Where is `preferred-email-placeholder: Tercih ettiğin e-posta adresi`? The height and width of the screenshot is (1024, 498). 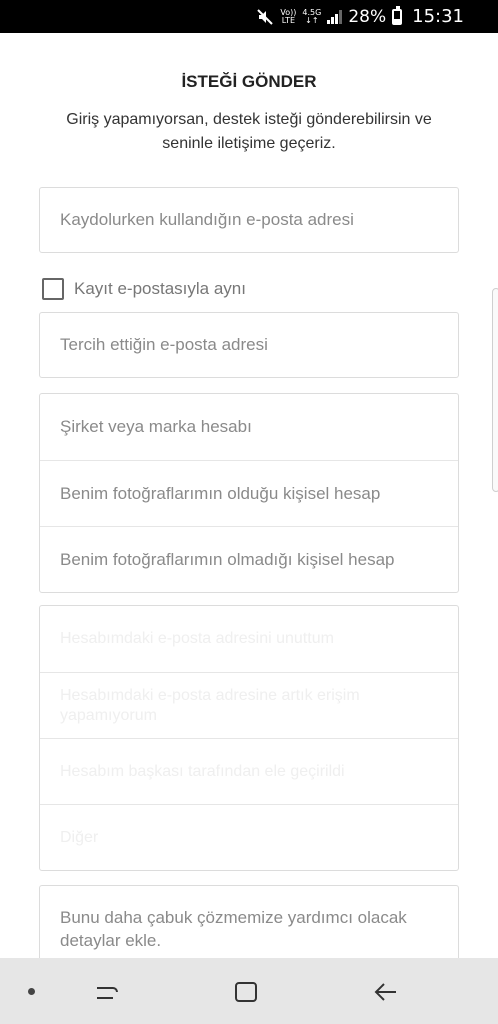 preferred-email-placeholder: Tercih ettiğin e-posta adresi is located at coordinates (164, 344).